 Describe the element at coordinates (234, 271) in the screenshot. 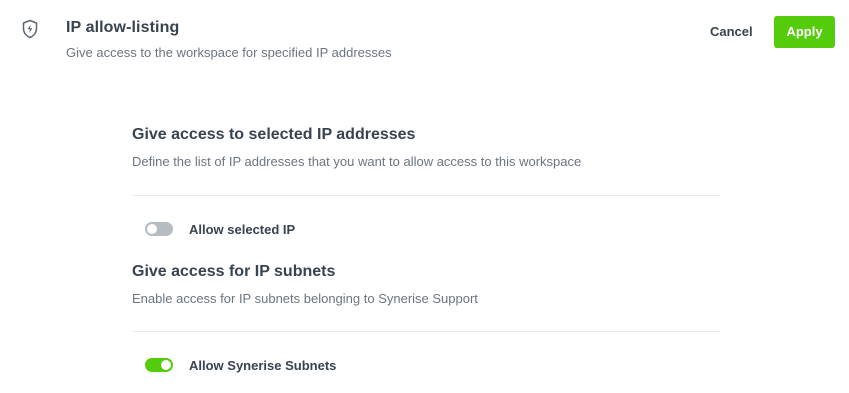

I see `section-title-ip-subnets: Give access for IP subnets` at that location.